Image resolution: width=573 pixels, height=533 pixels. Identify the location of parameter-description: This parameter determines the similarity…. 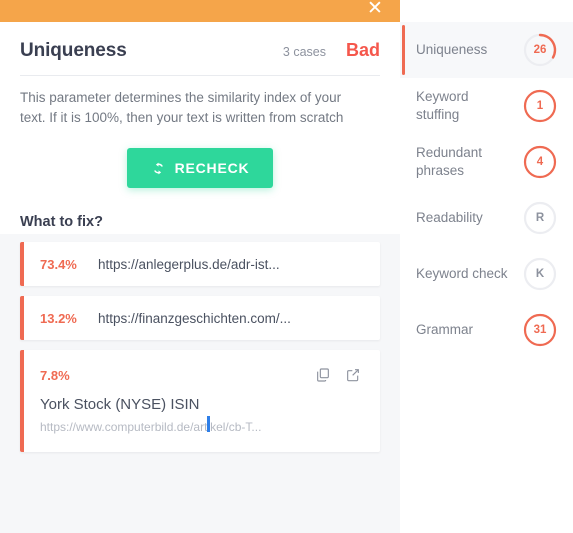
(182, 107).